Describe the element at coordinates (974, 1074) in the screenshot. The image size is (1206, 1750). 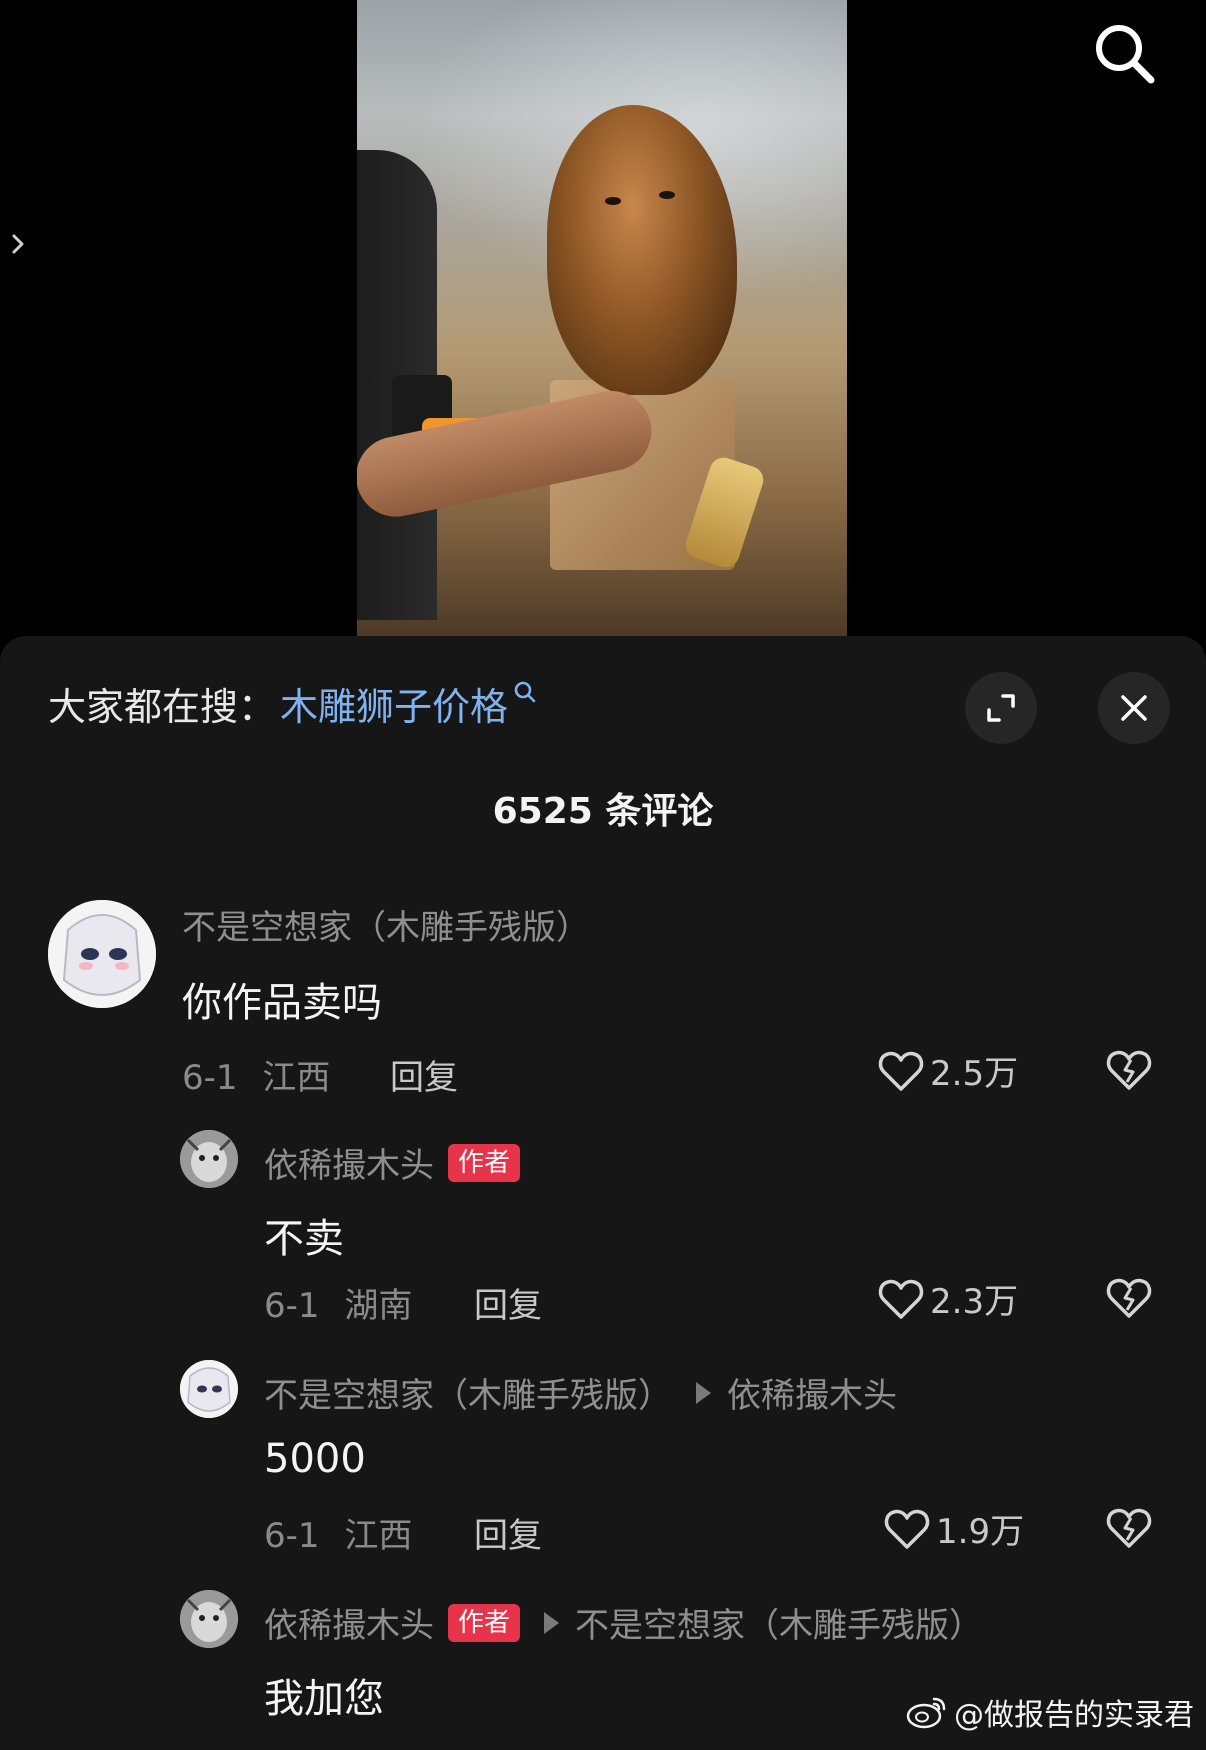
I see `like-count: 2.5万` at that location.